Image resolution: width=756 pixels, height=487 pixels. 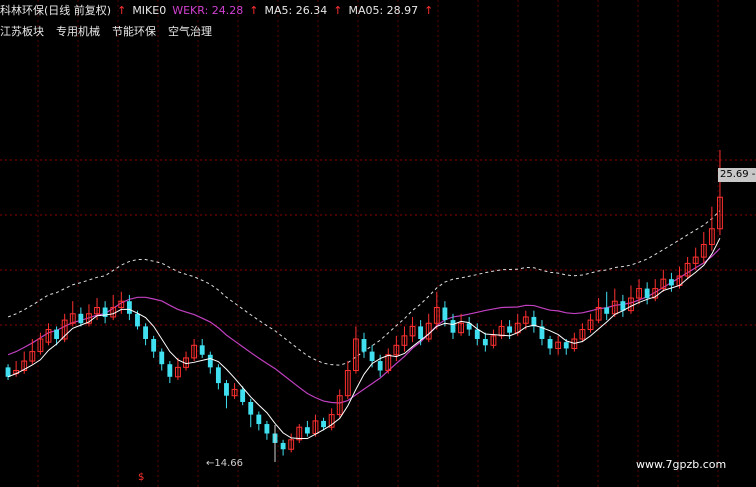 I want to click on concept-tag: 节能环保, so click(x=134, y=31).